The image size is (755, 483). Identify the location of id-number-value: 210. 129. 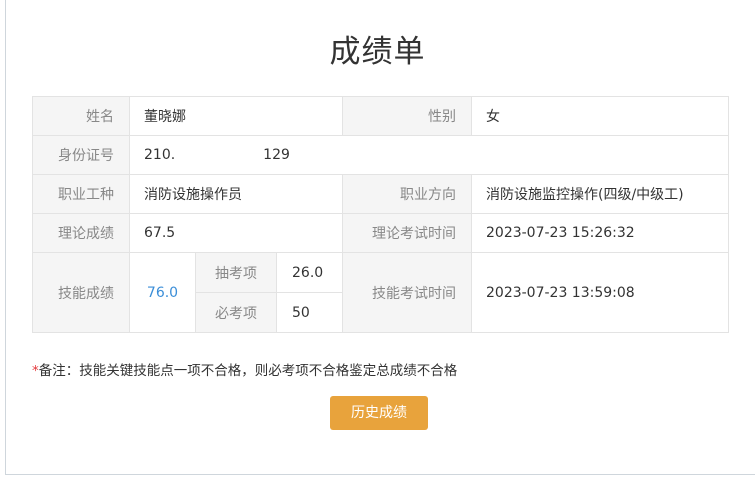
(429, 155).